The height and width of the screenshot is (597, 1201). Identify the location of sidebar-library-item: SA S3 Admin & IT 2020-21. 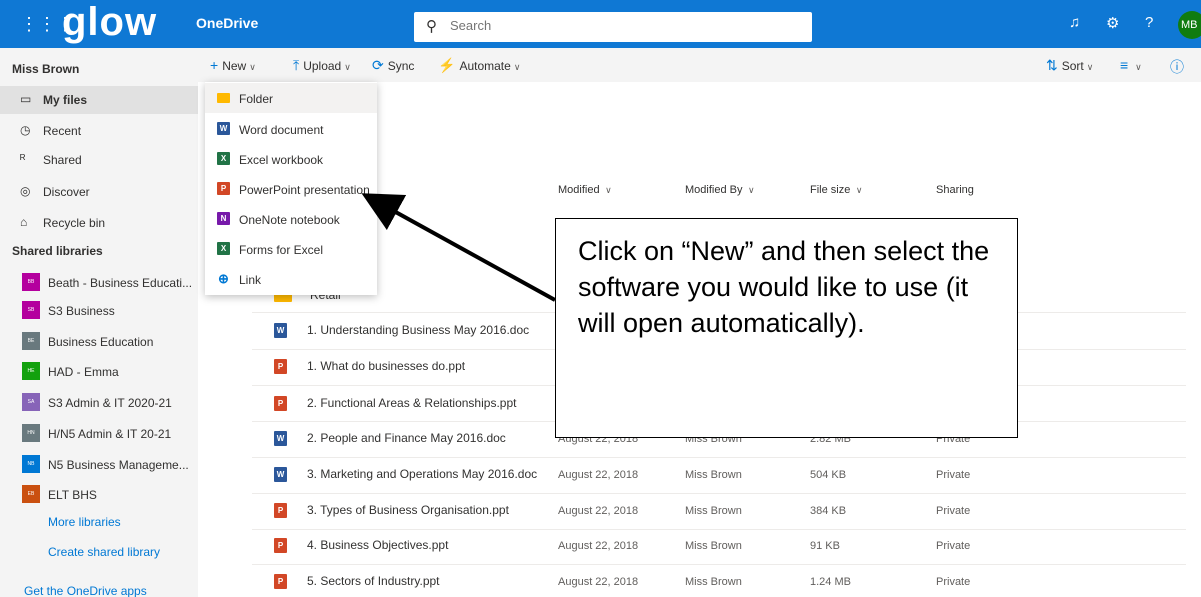
(99, 402).